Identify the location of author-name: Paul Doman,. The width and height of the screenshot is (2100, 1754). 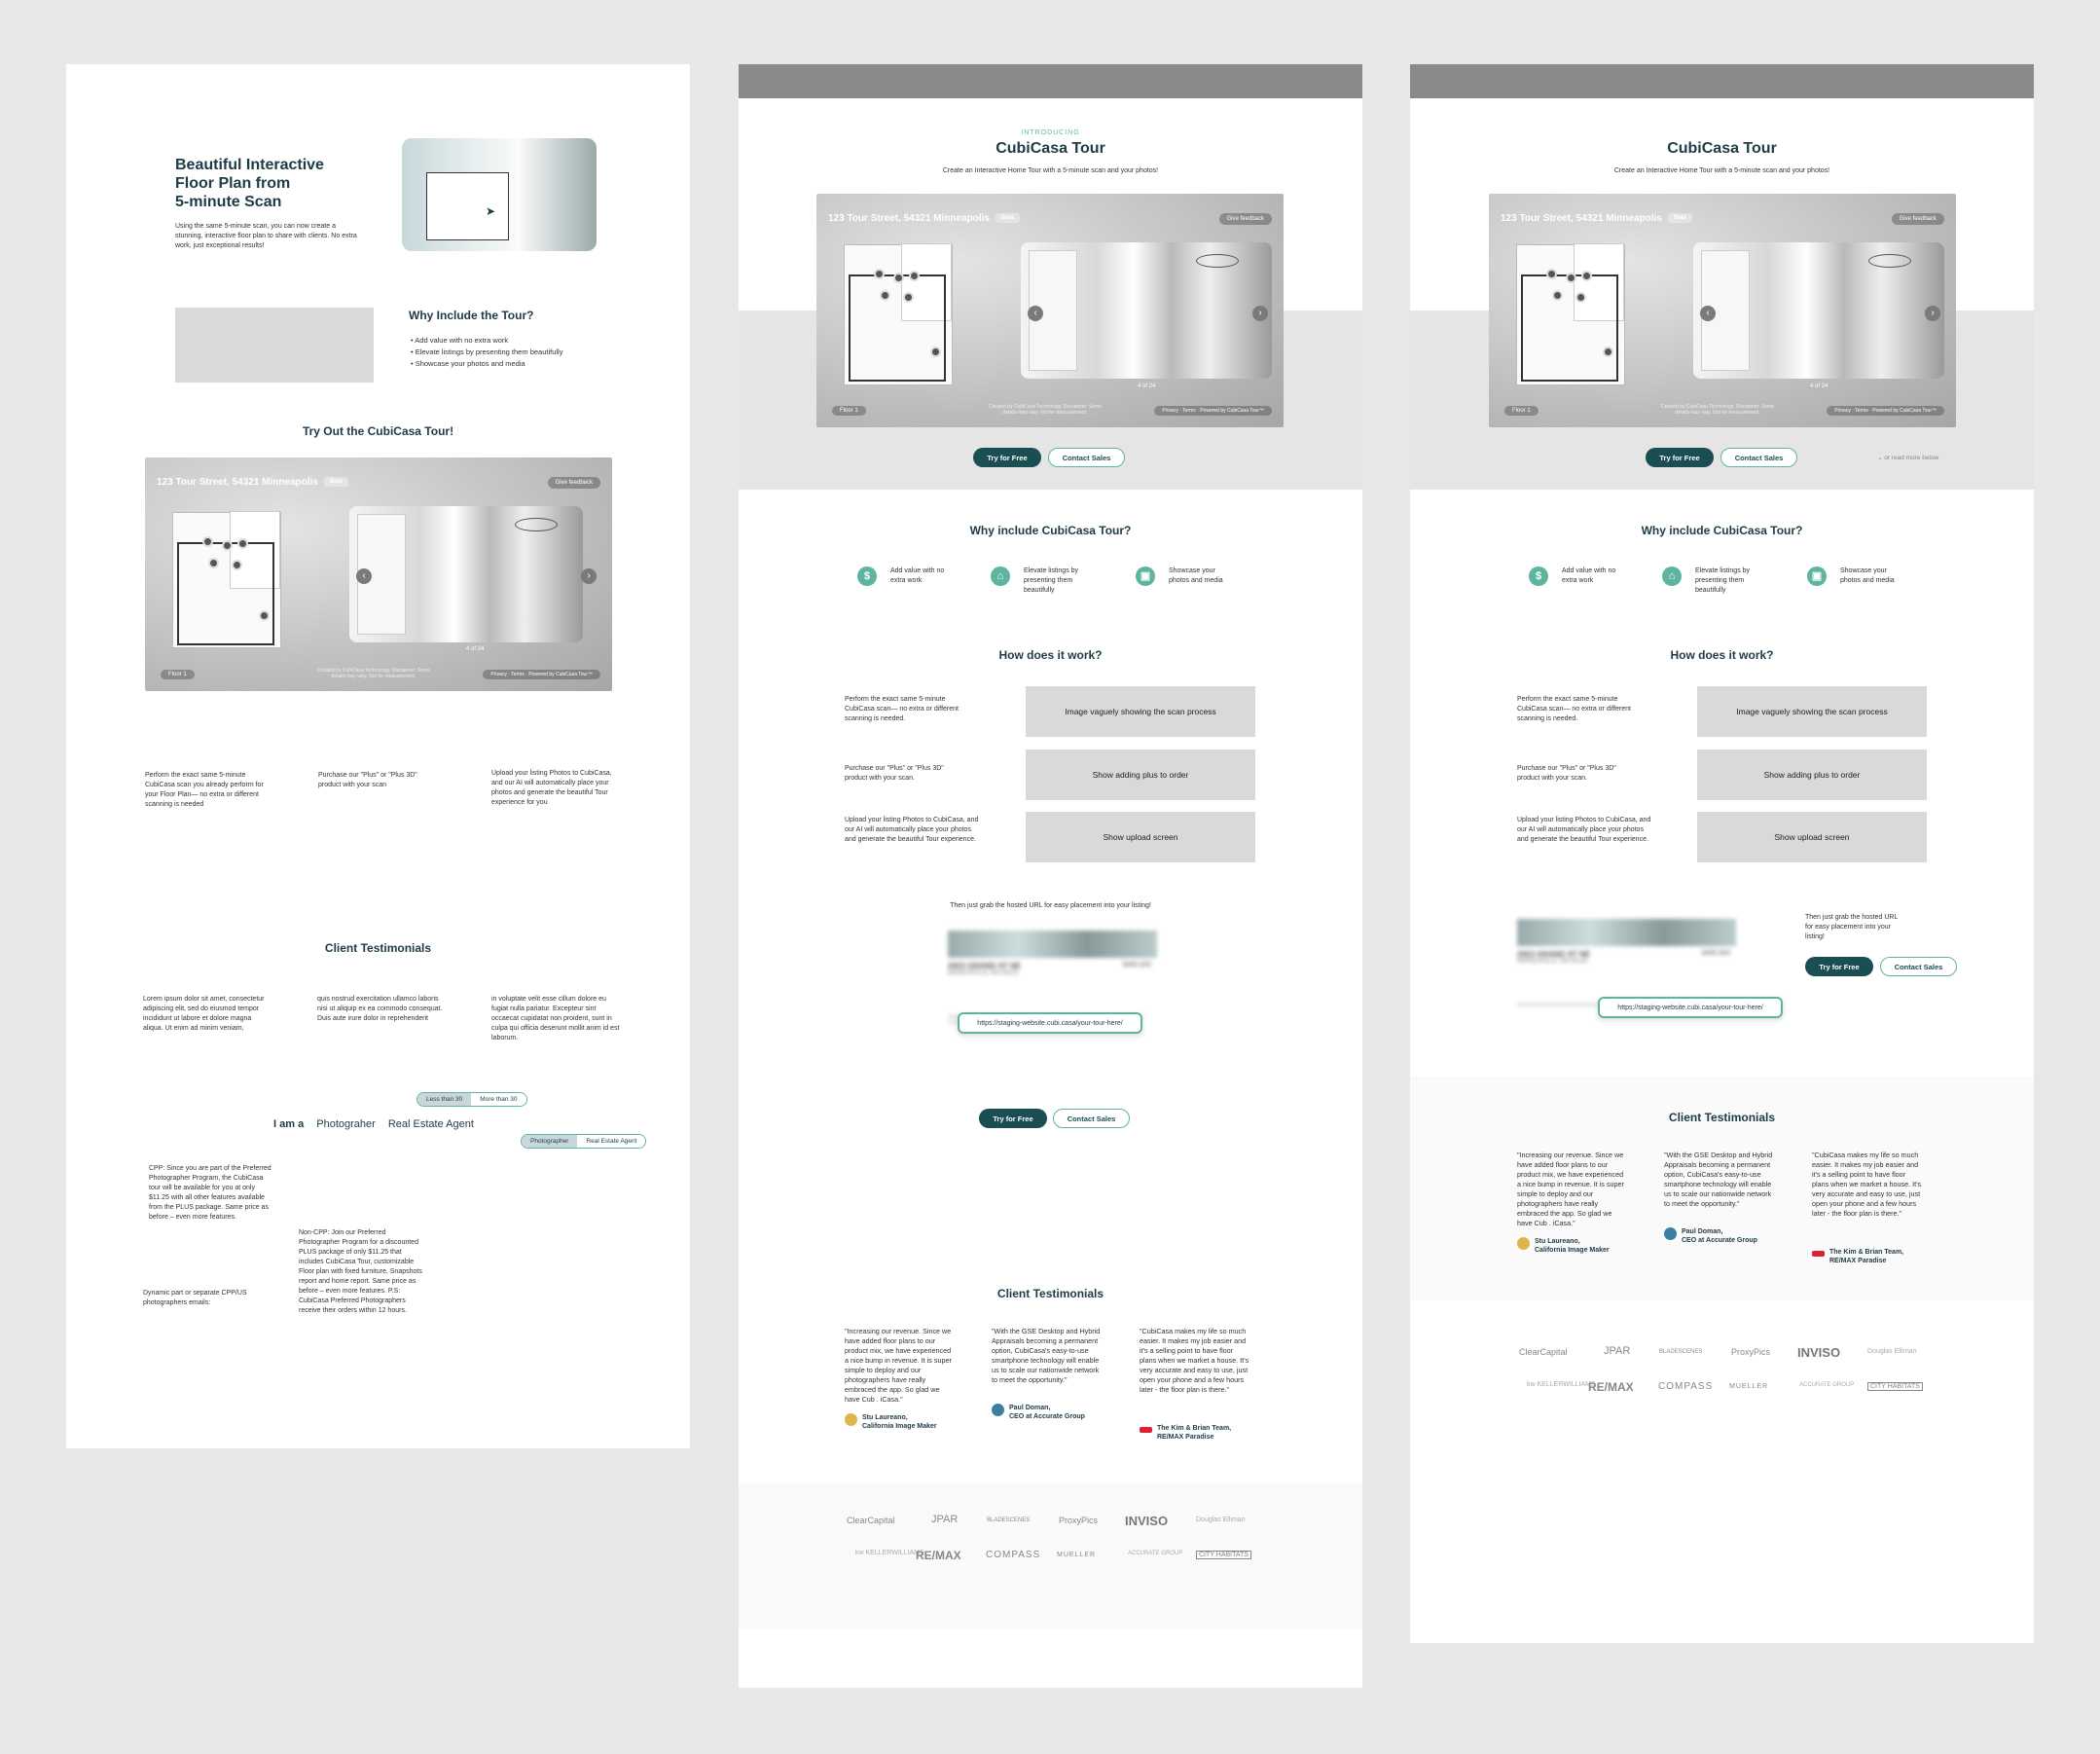
(1030, 1408).